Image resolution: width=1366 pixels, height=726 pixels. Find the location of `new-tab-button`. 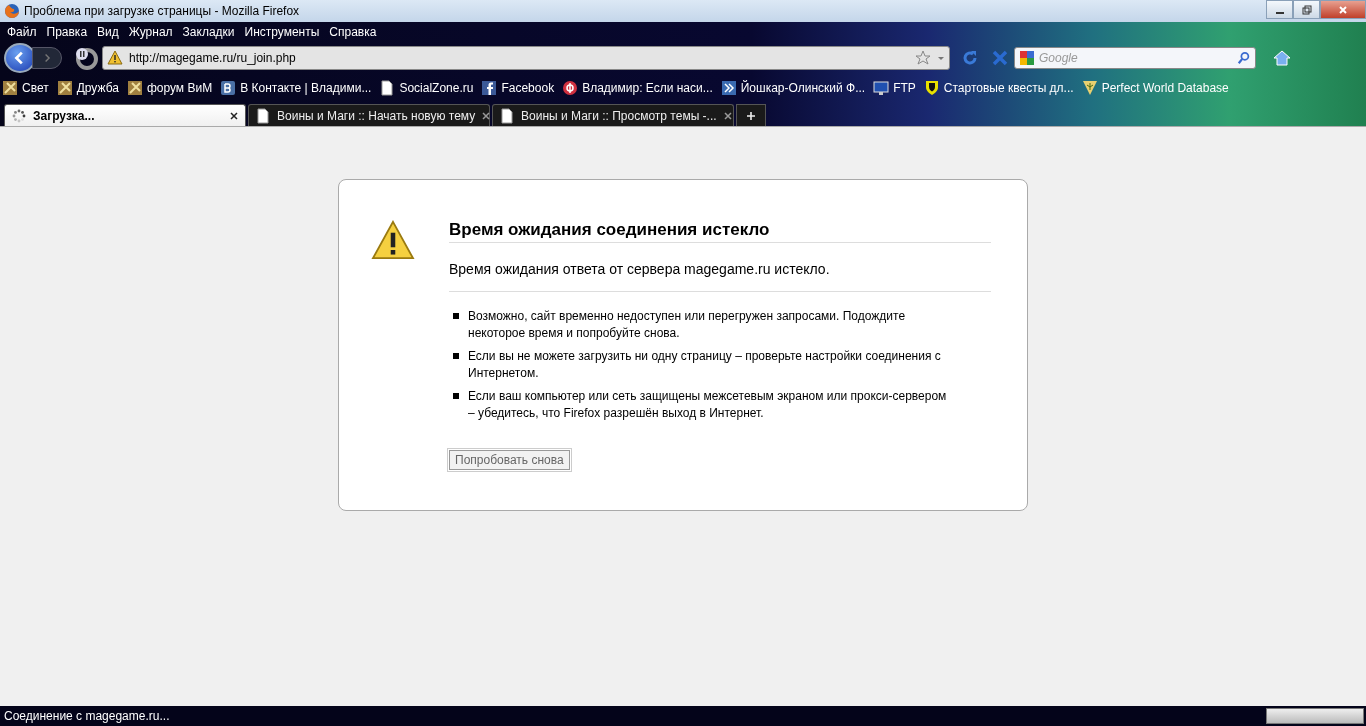

new-tab-button is located at coordinates (751, 115).